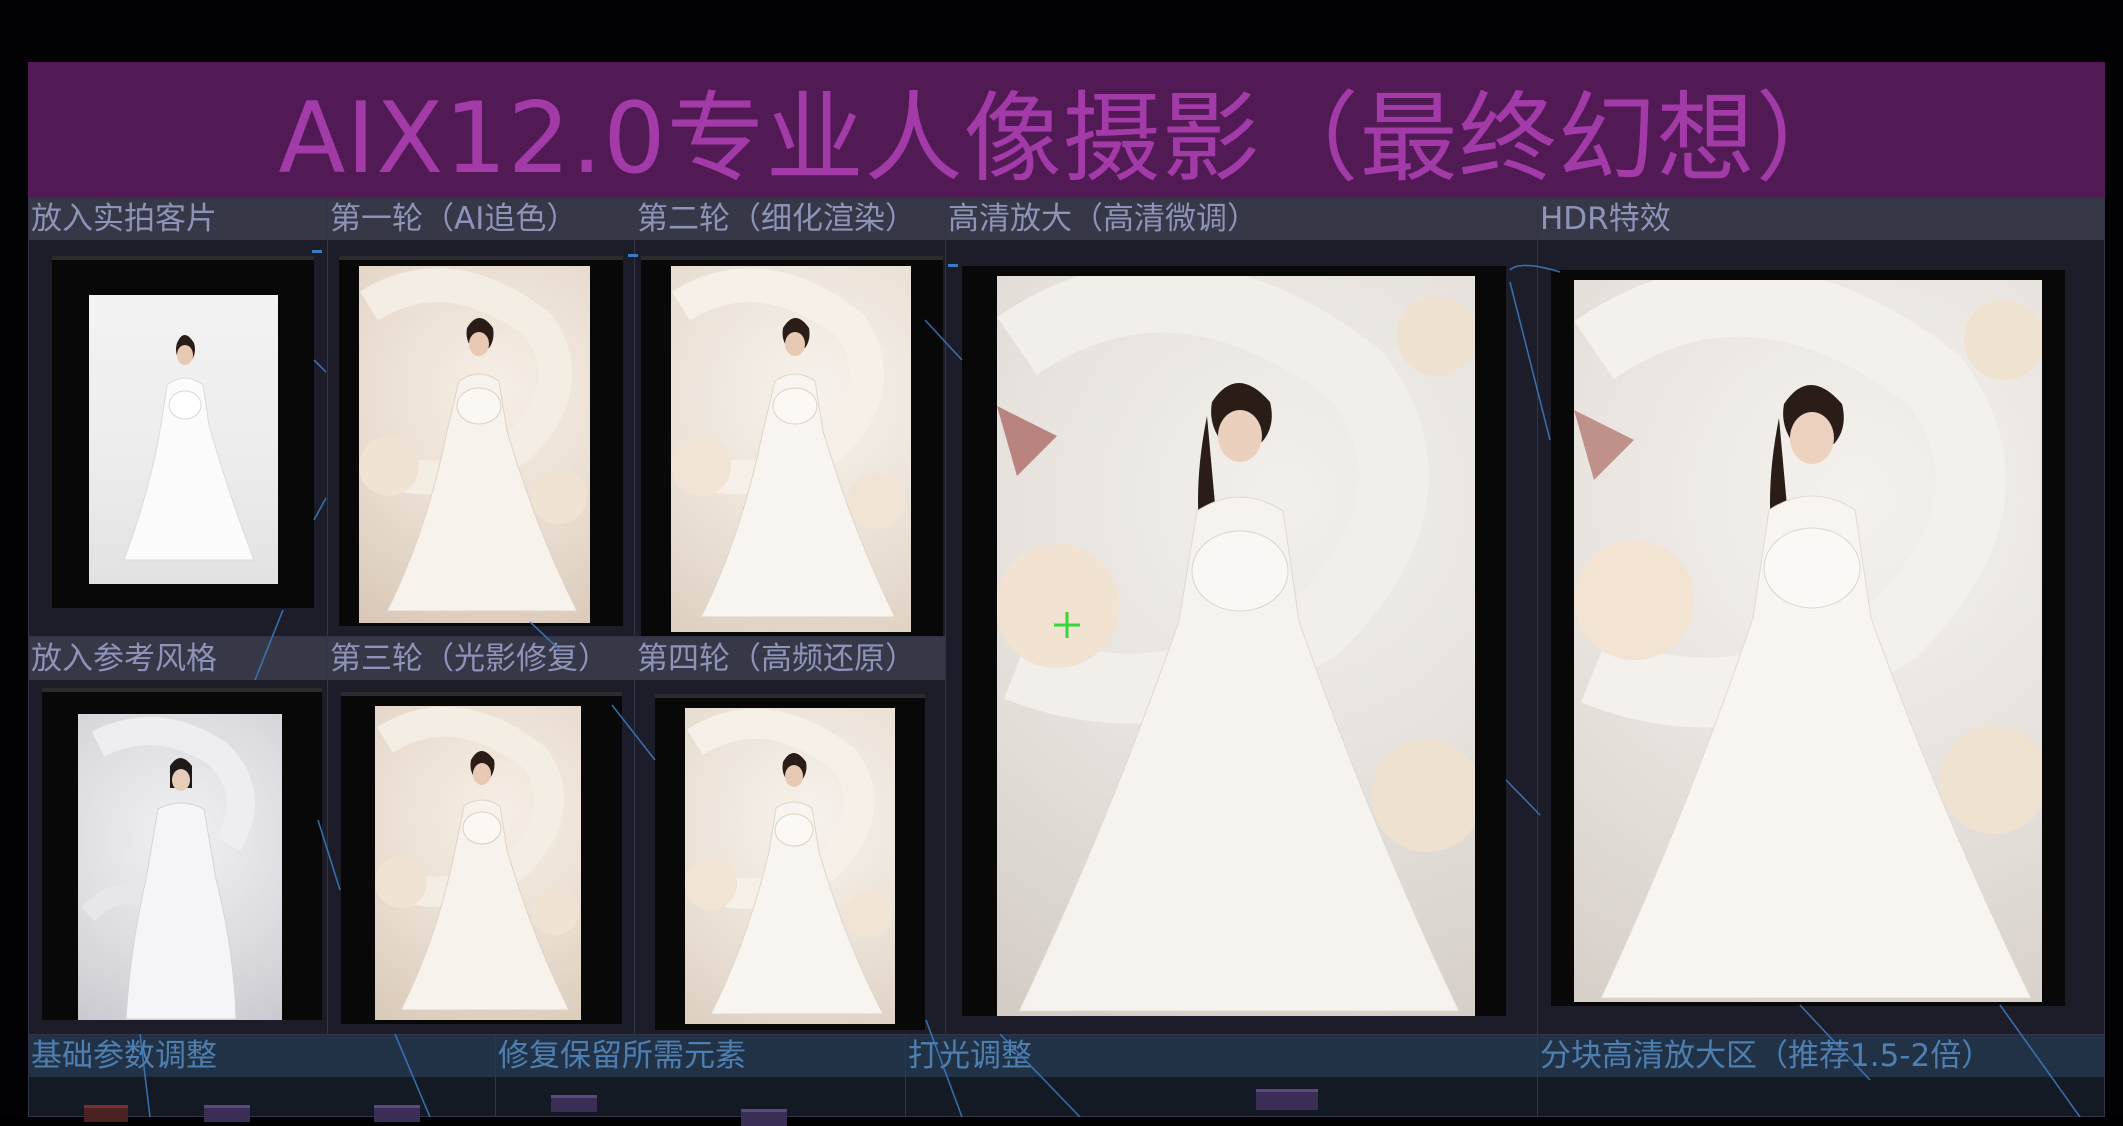 This screenshot has height=1126, width=2123. What do you see at coordinates (180, 867) in the screenshot?
I see `reference-style-image` at bounding box center [180, 867].